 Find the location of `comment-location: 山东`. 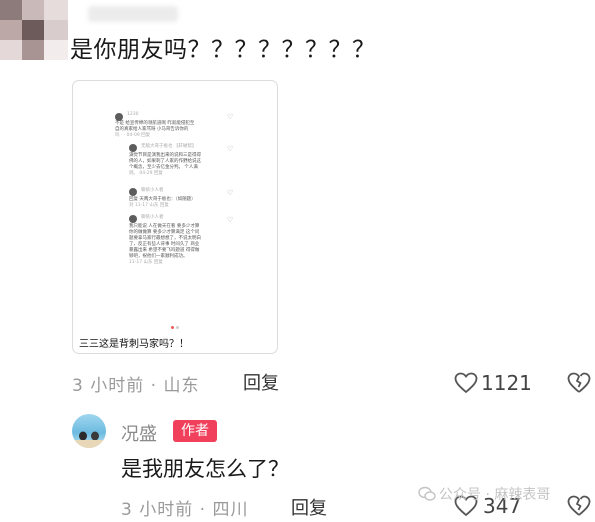

comment-location: 山东 is located at coordinates (181, 386).